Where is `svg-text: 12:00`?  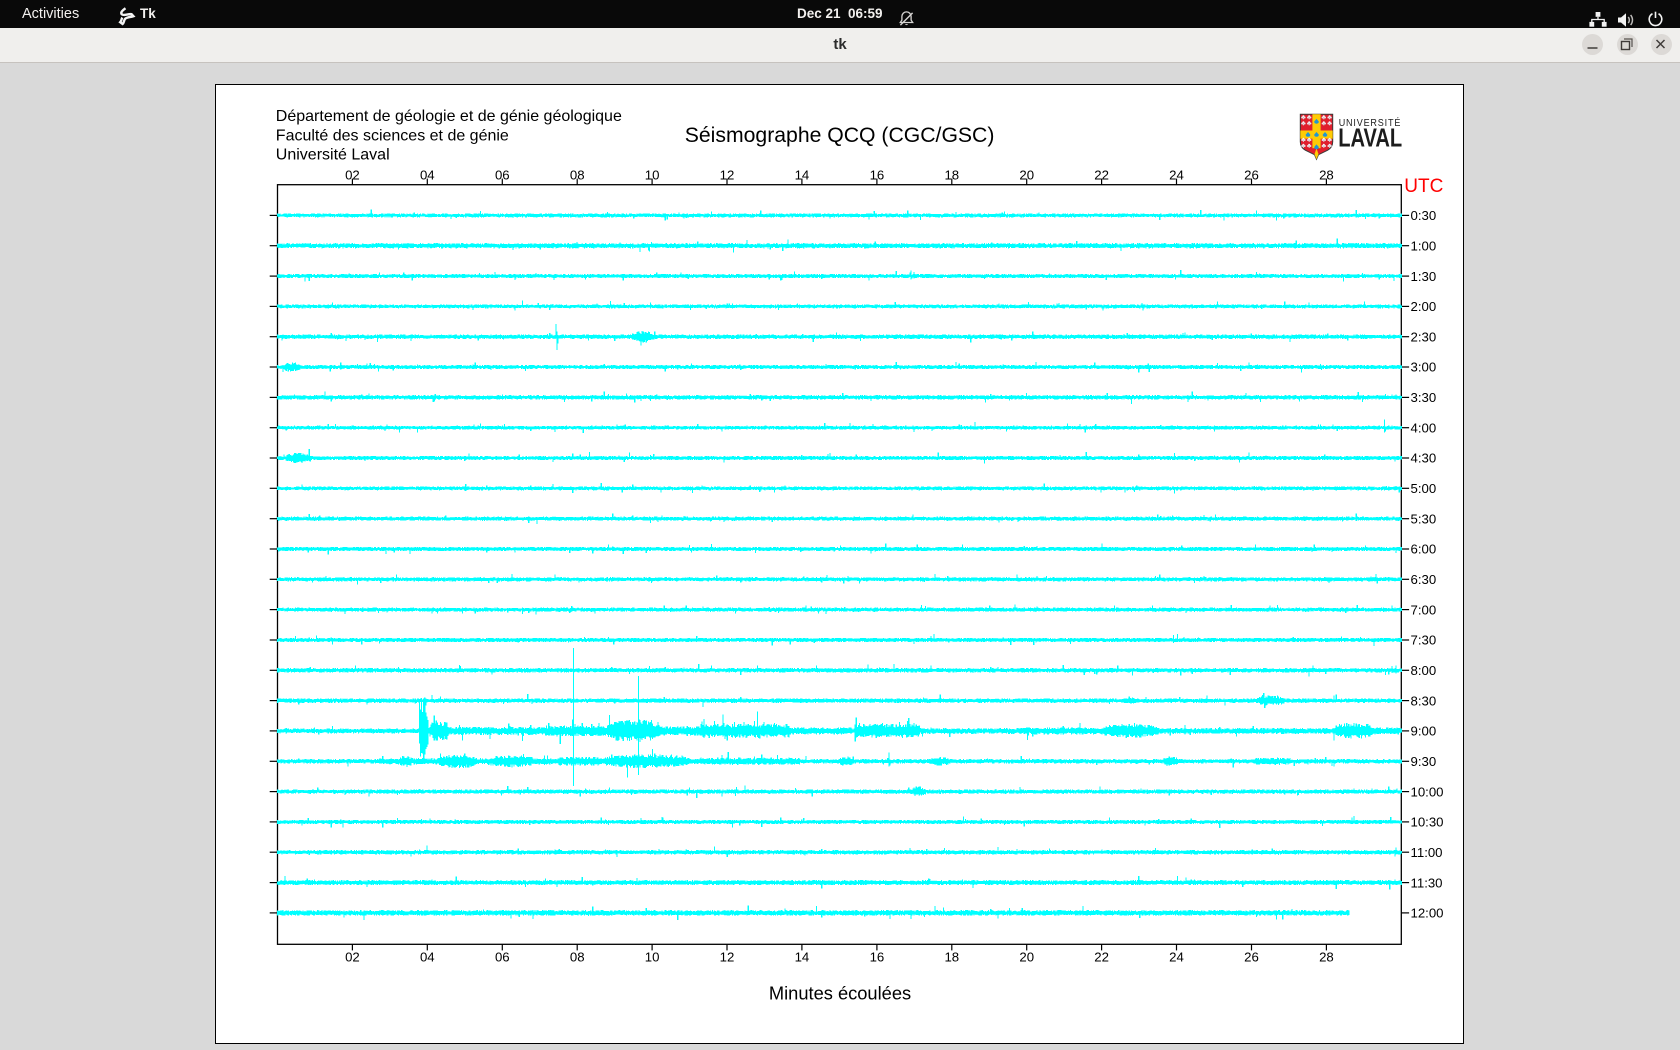 svg-text: 12:00 is located at coordinates (1427, 913).